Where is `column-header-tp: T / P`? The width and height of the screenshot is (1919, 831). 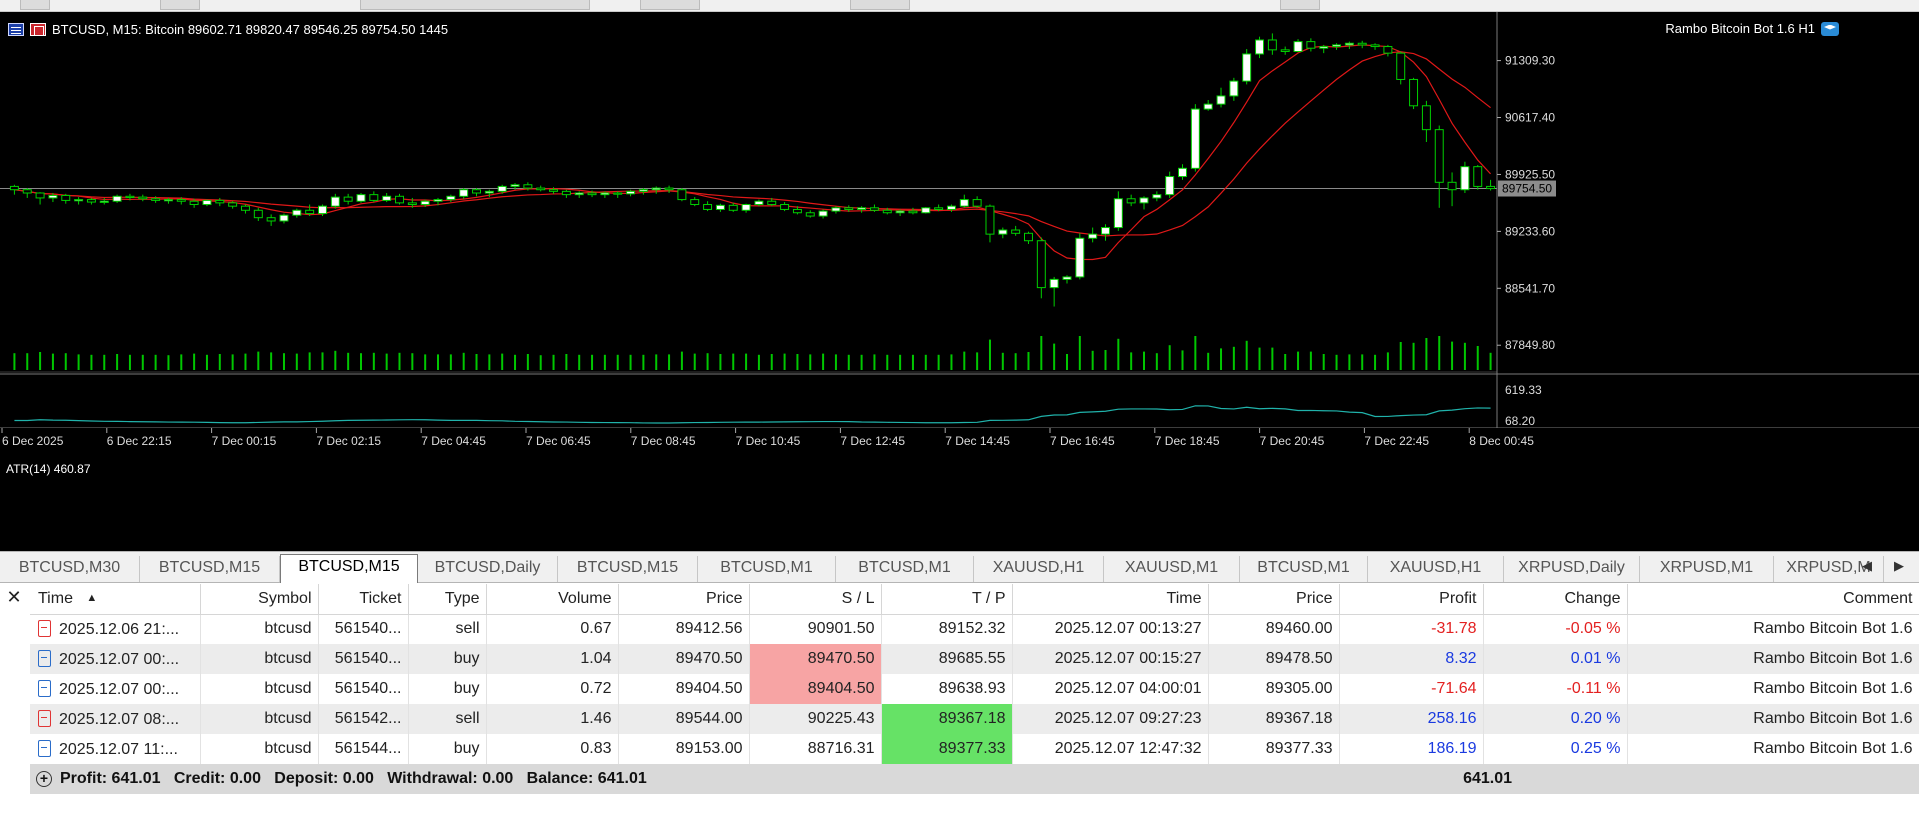
column-header-tp: T / P is located at coordinates (947, 599).